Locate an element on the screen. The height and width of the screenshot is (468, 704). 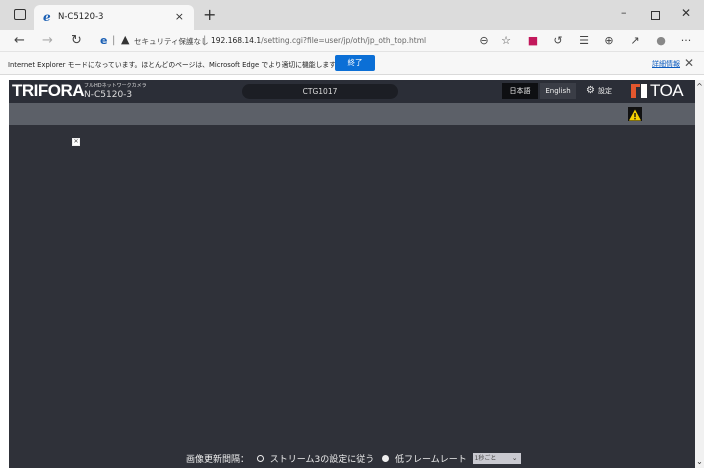
collections-icon: ⊕ is located at coordinates (609, 40).